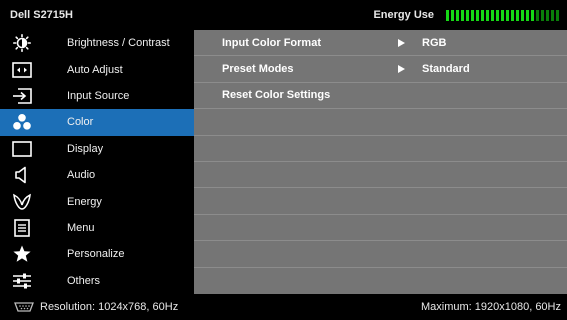 The width and height of the screenshot is (567, 320). What do you see at coordinates (118, 43) in the screenshot?
I see `menu-item-label: Brightness / Contrast` at bounding box center [118, 43].